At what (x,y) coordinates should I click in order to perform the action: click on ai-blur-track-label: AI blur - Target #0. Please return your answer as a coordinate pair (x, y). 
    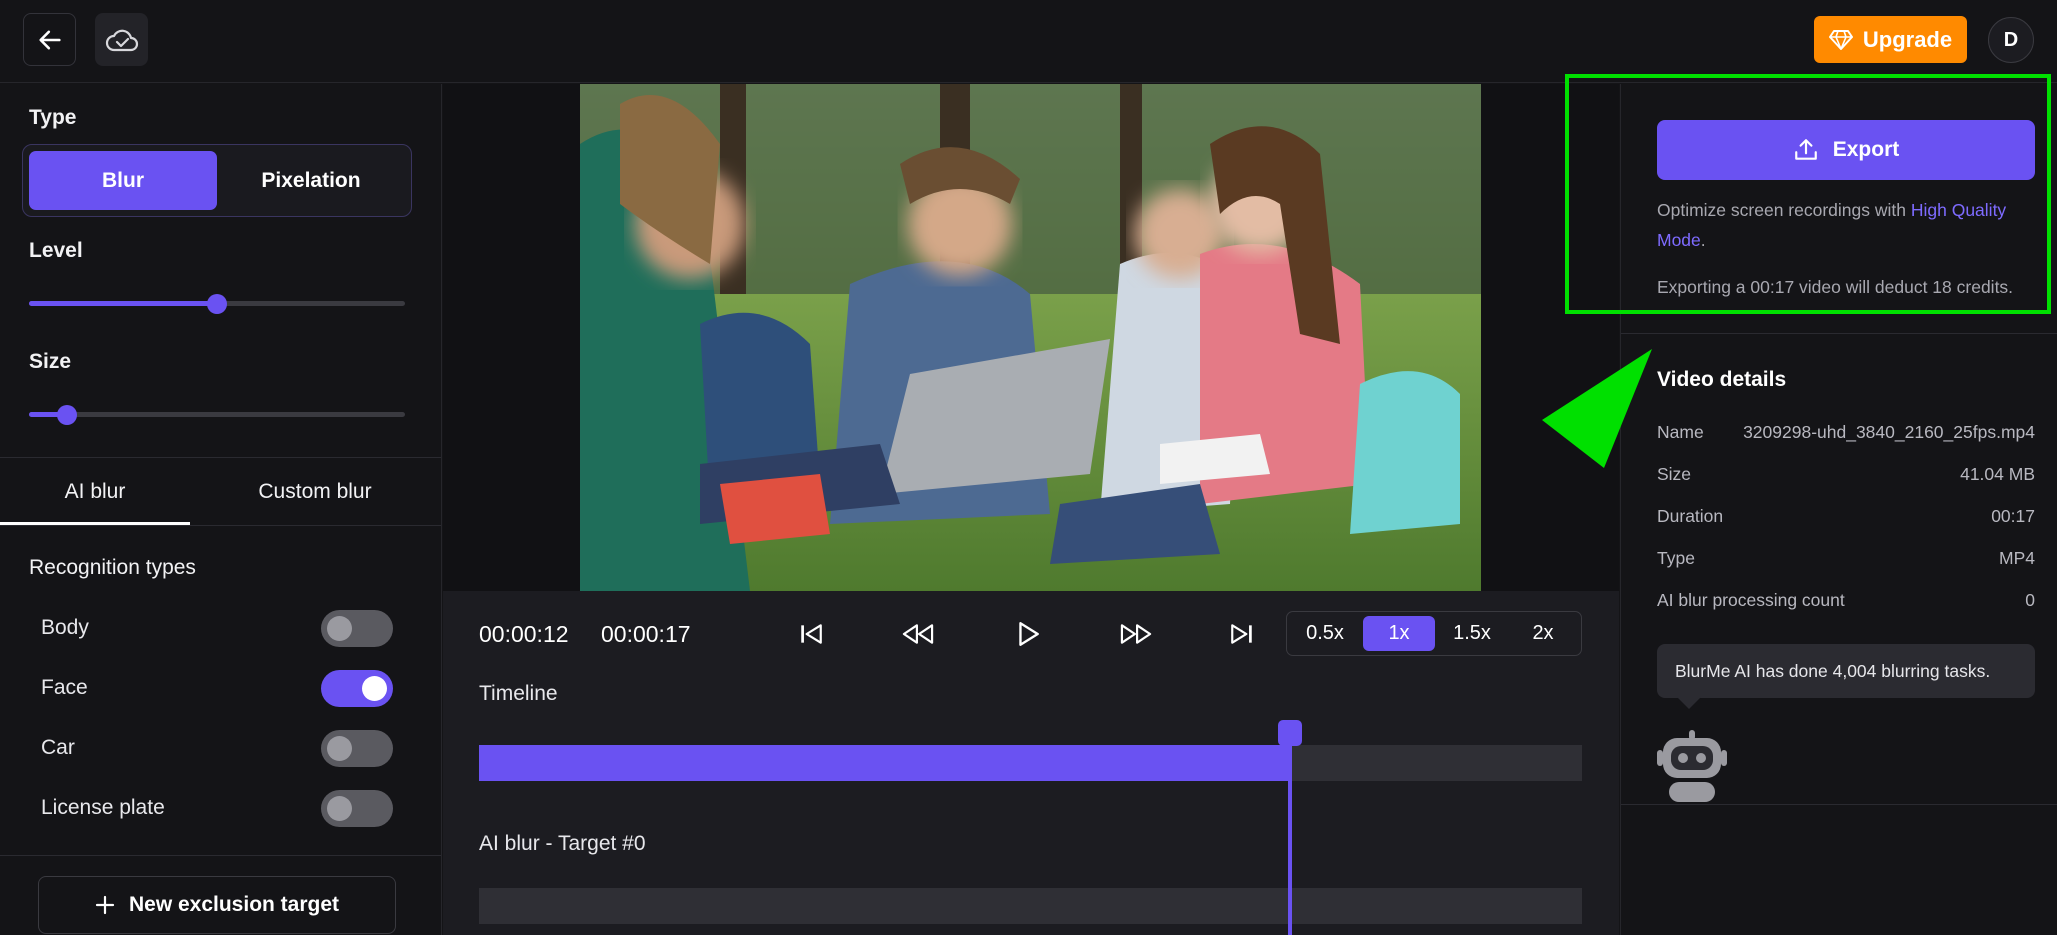
    Looking at the image, I should click on (562, 843).